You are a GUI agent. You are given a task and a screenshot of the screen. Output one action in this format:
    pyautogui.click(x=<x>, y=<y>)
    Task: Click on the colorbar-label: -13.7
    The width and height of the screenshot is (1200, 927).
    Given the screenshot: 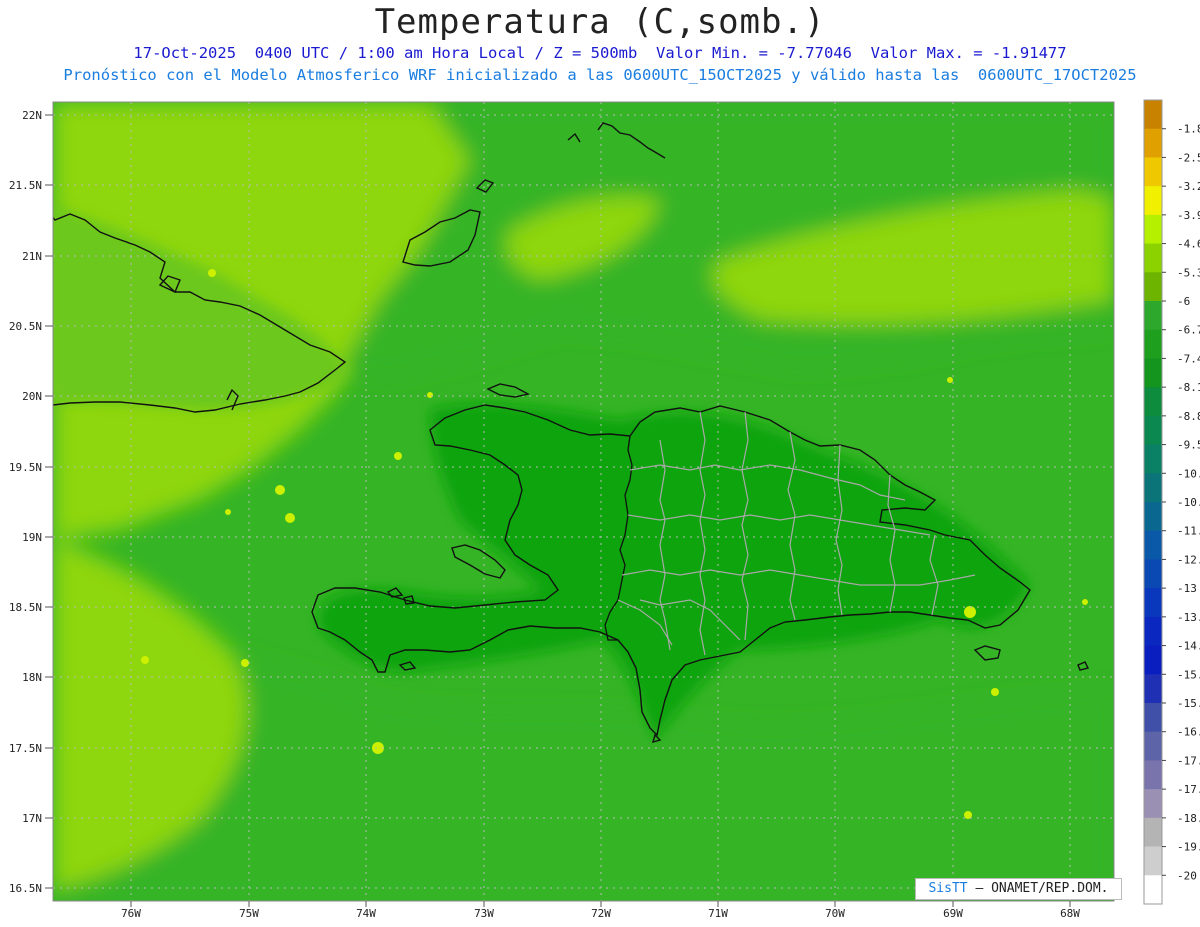 What is the action you would take?
    pyautogui.click(x=1188, y=617)
    